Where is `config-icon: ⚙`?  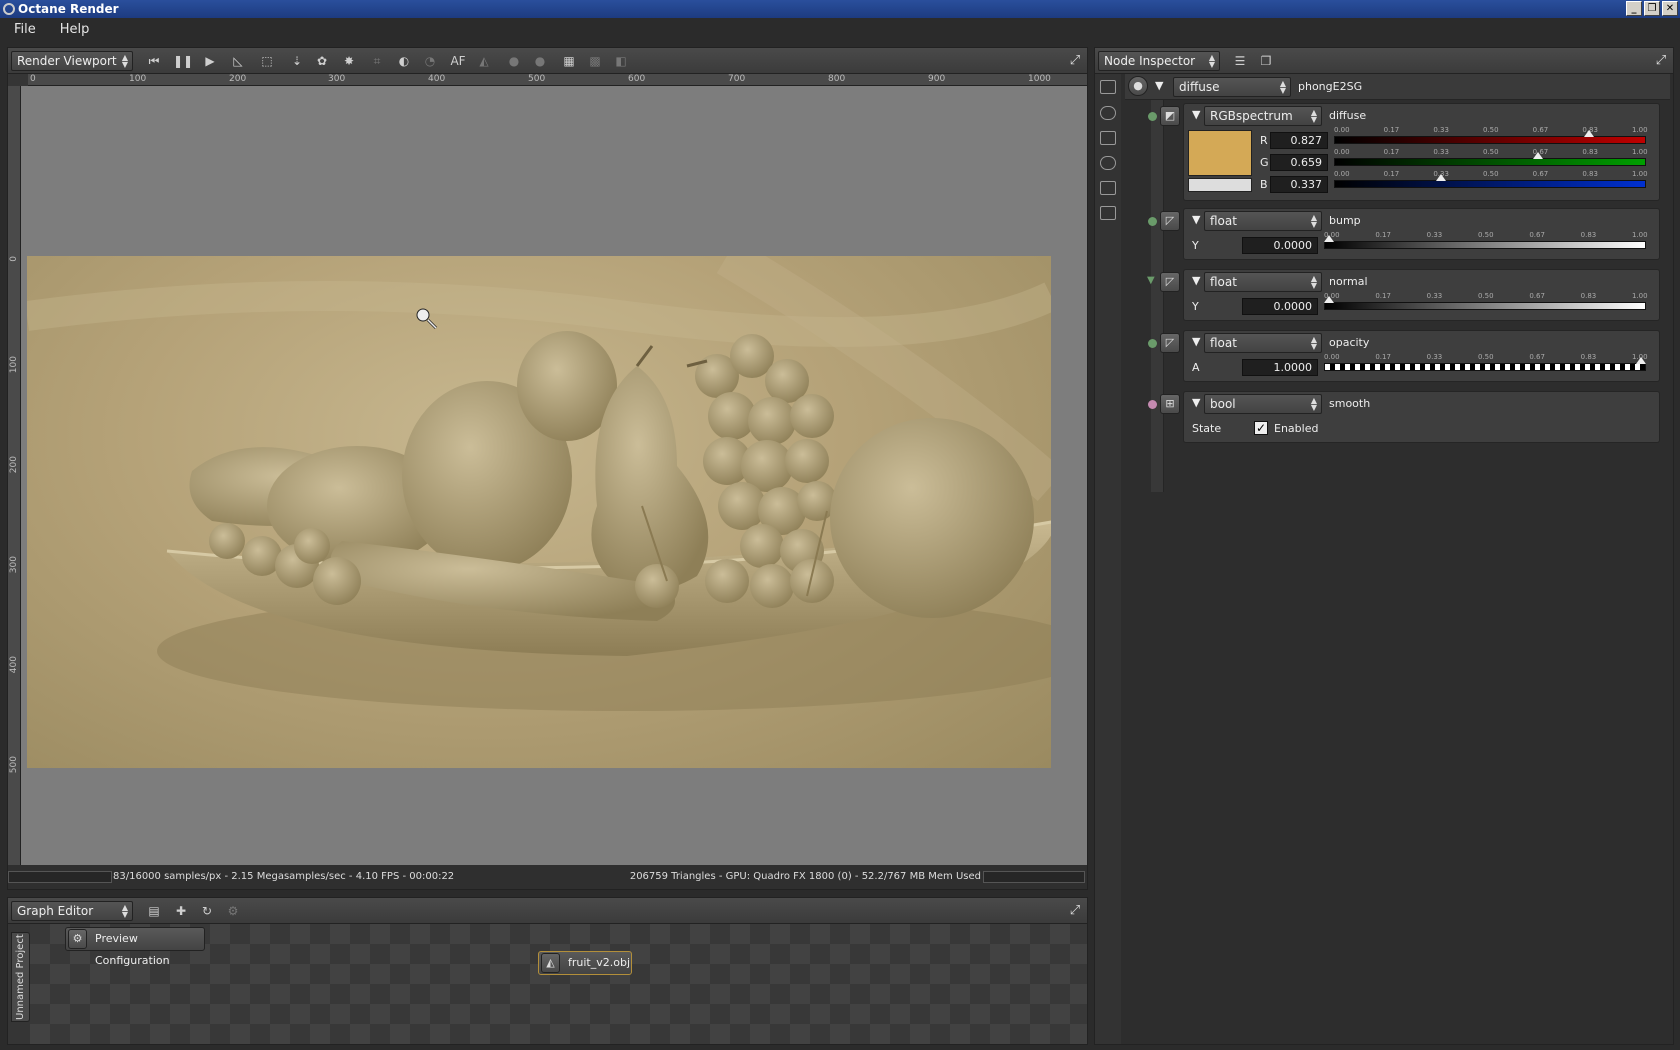 config-icon: ⚙ is located at coordinates (77, 939).